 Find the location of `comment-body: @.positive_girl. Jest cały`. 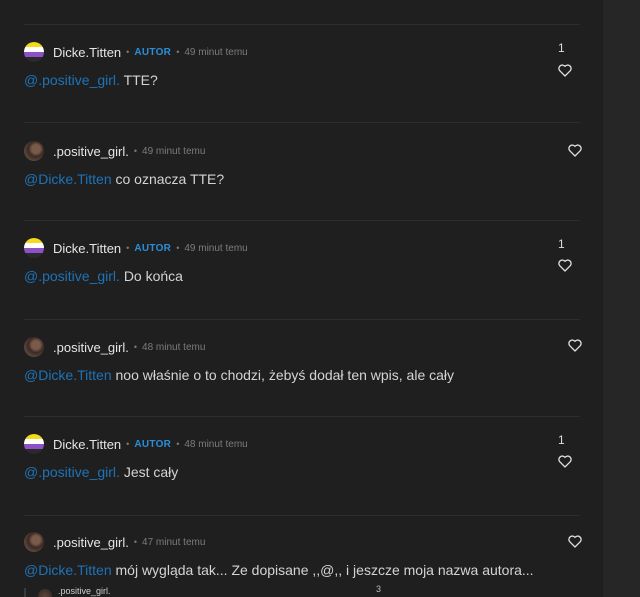

comment-body: @.positive_girl. Jest cały is located at coordinates (101, 472).